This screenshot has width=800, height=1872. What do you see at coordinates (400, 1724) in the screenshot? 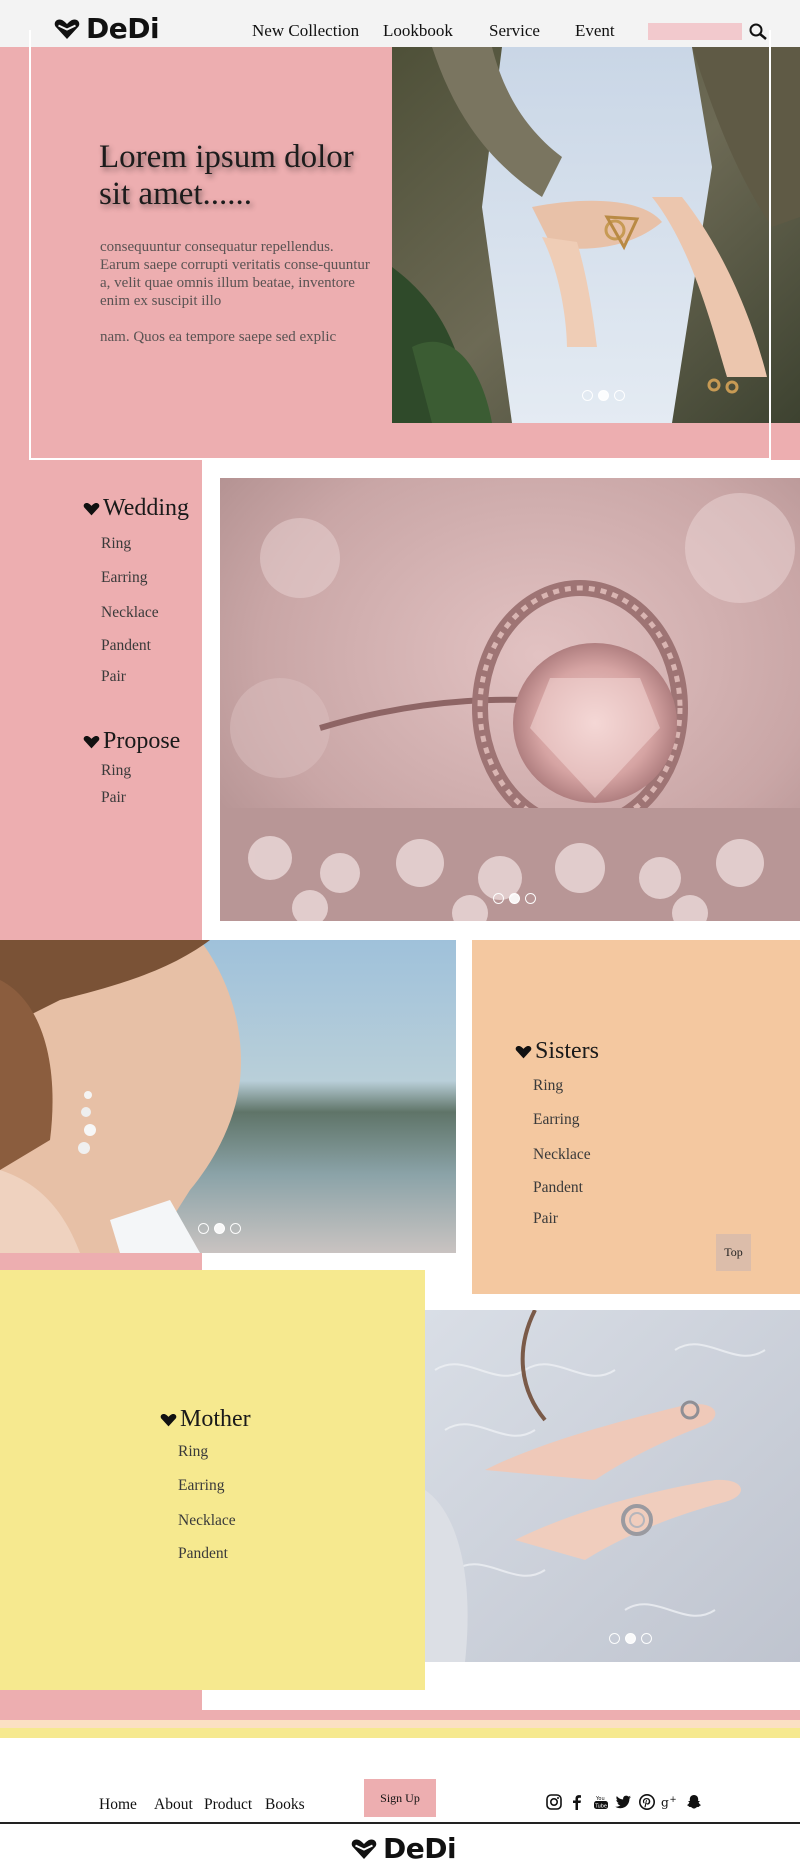
I see `peach-stripe` at bounding box center [400, 1724].